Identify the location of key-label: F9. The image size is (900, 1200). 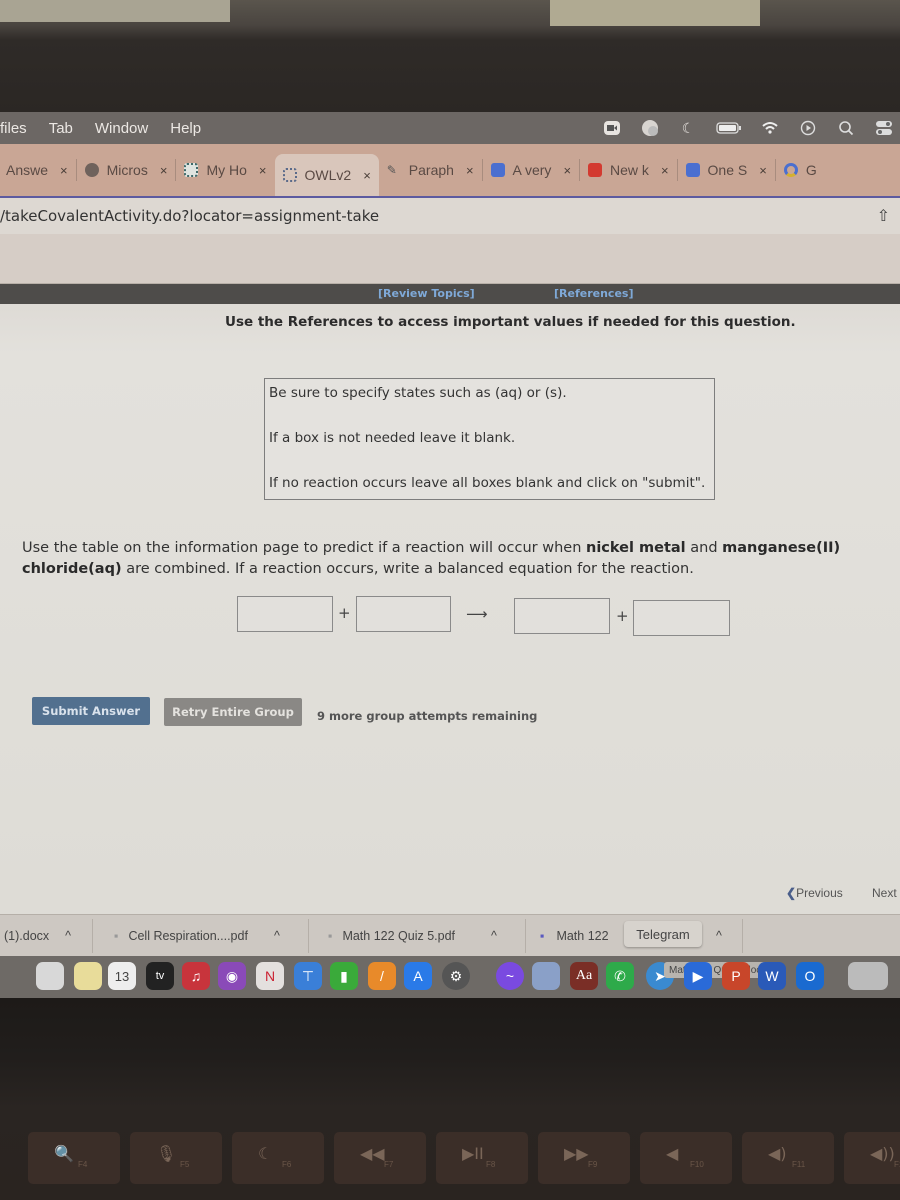
(593, 1164).